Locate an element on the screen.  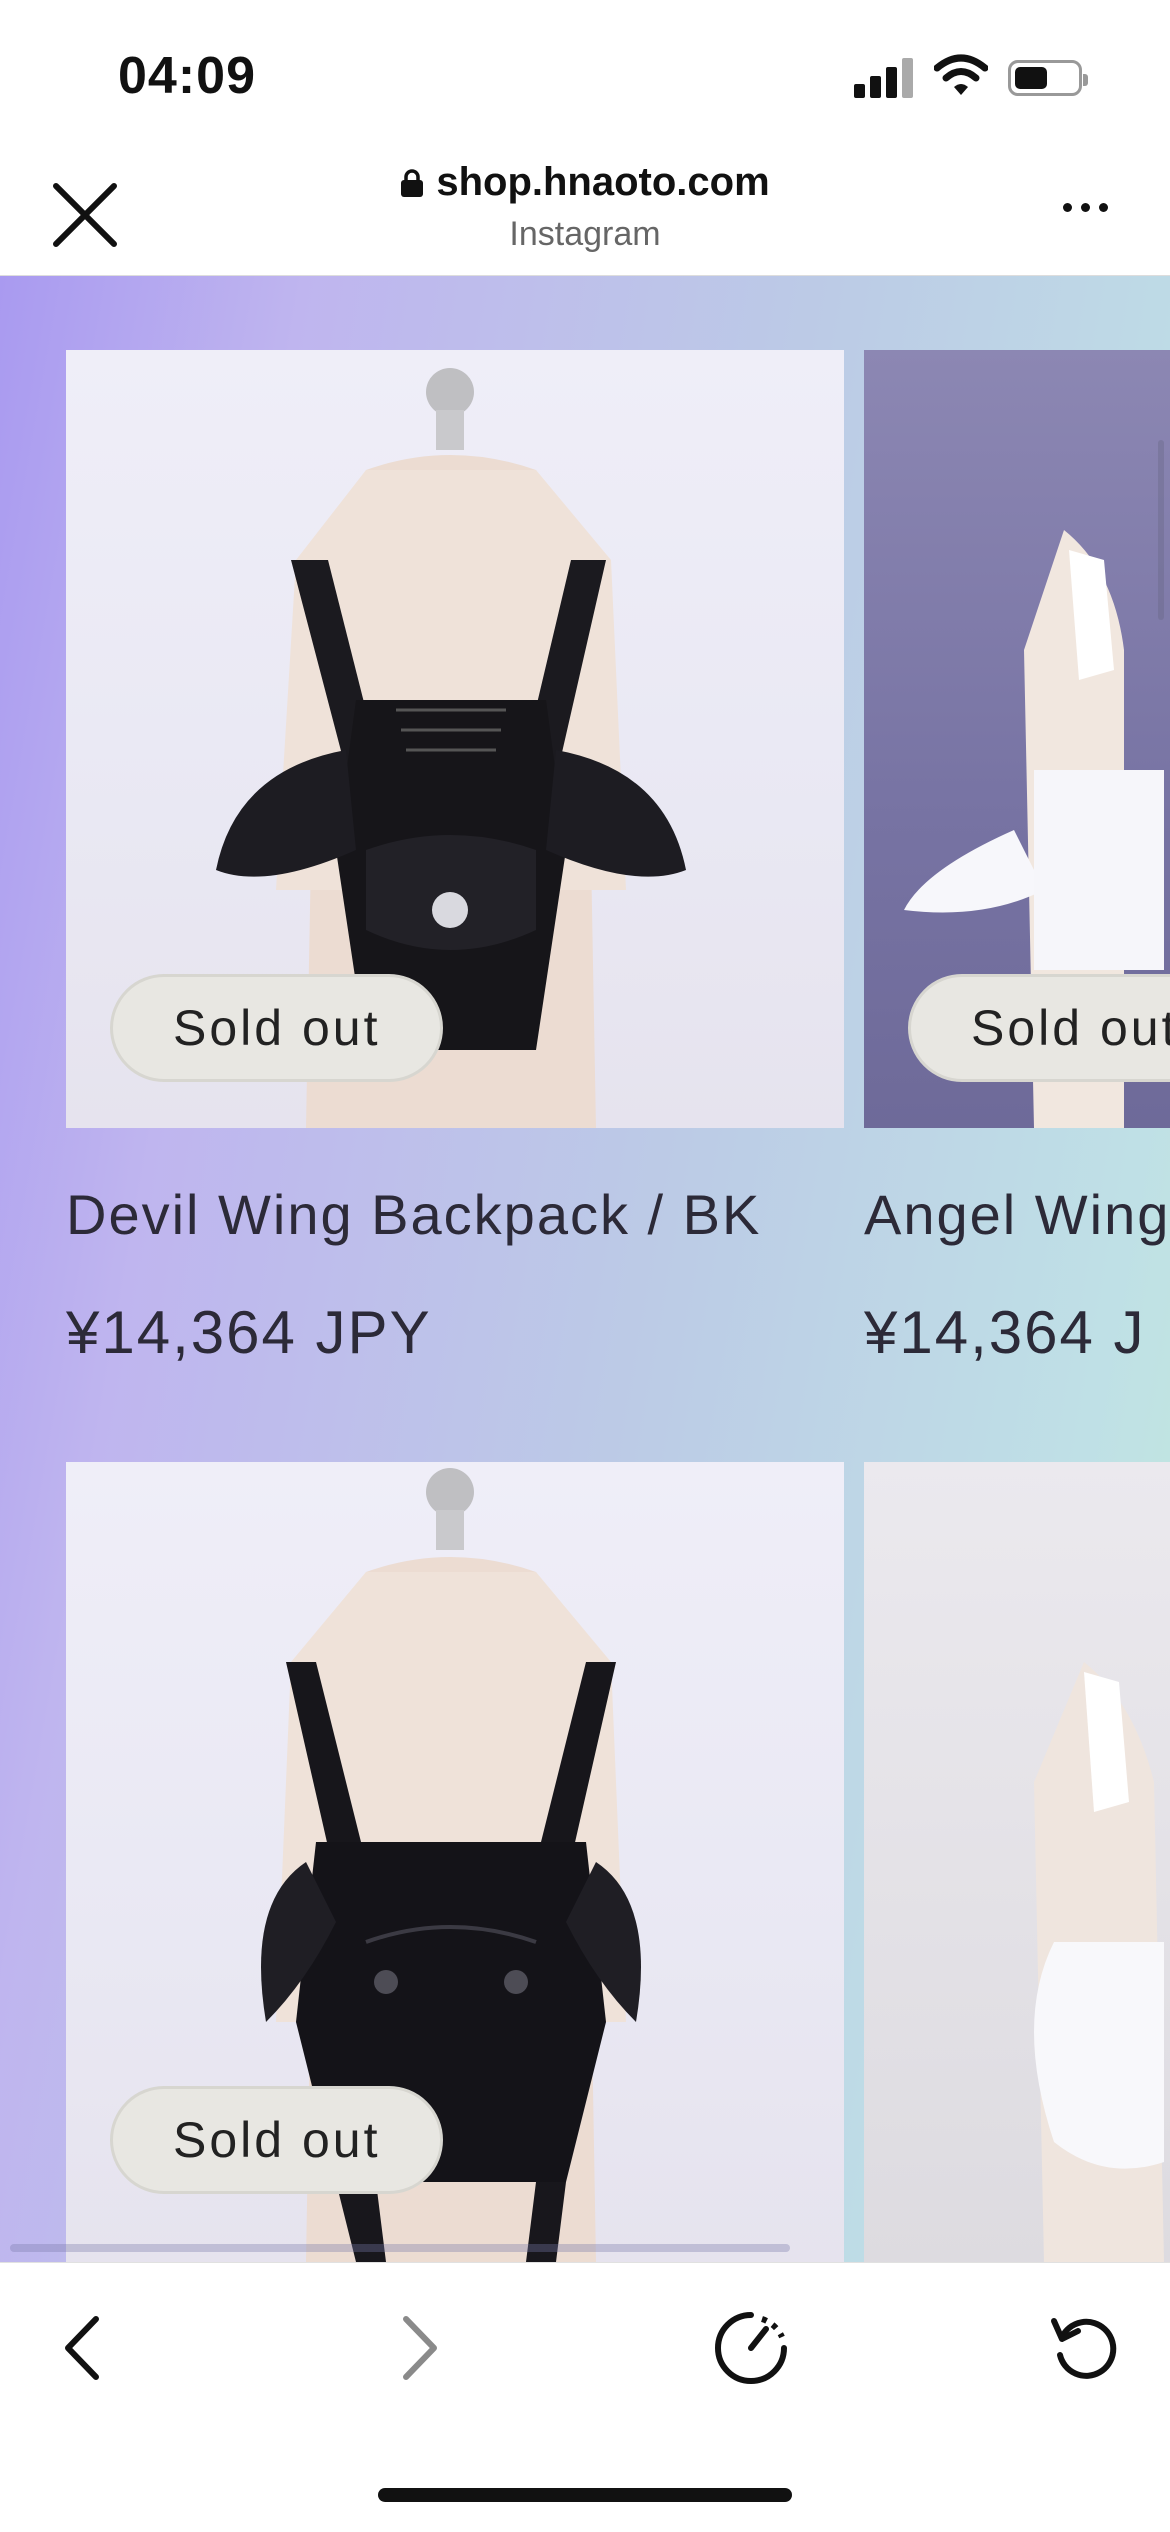
speedometer-icon is located at coordinates (751, 2348).